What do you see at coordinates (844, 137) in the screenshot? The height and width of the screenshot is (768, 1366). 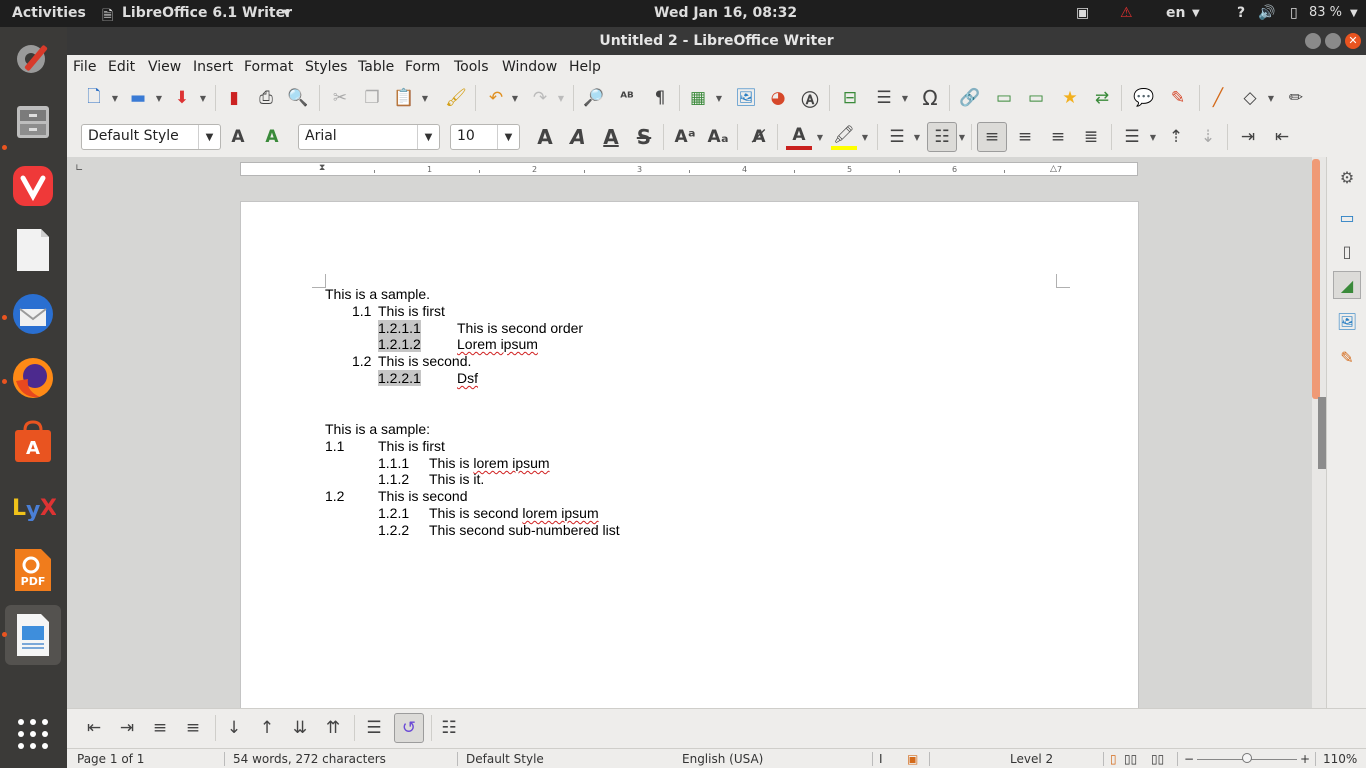 I see `highlight-color-icon: 🖍` at bounding box center [844, 137].